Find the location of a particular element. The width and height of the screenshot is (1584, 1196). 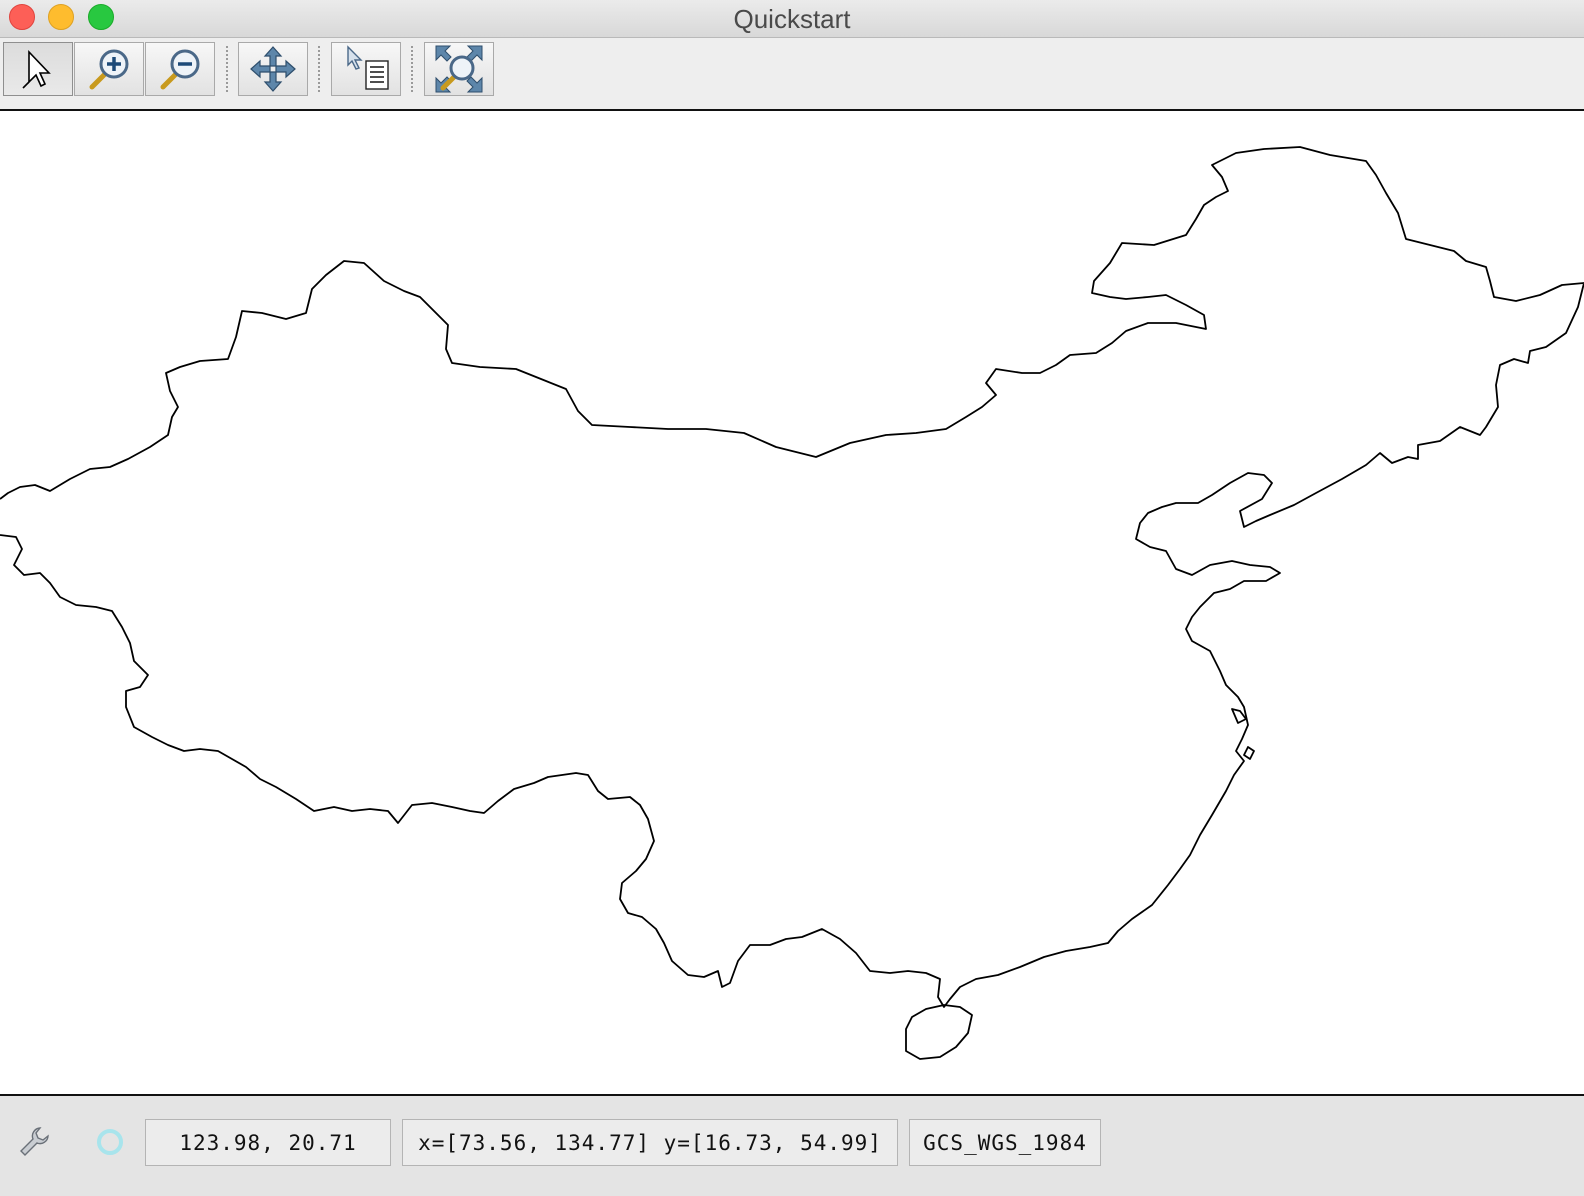

info-pointer-icon is located at coordinates (368, 67).